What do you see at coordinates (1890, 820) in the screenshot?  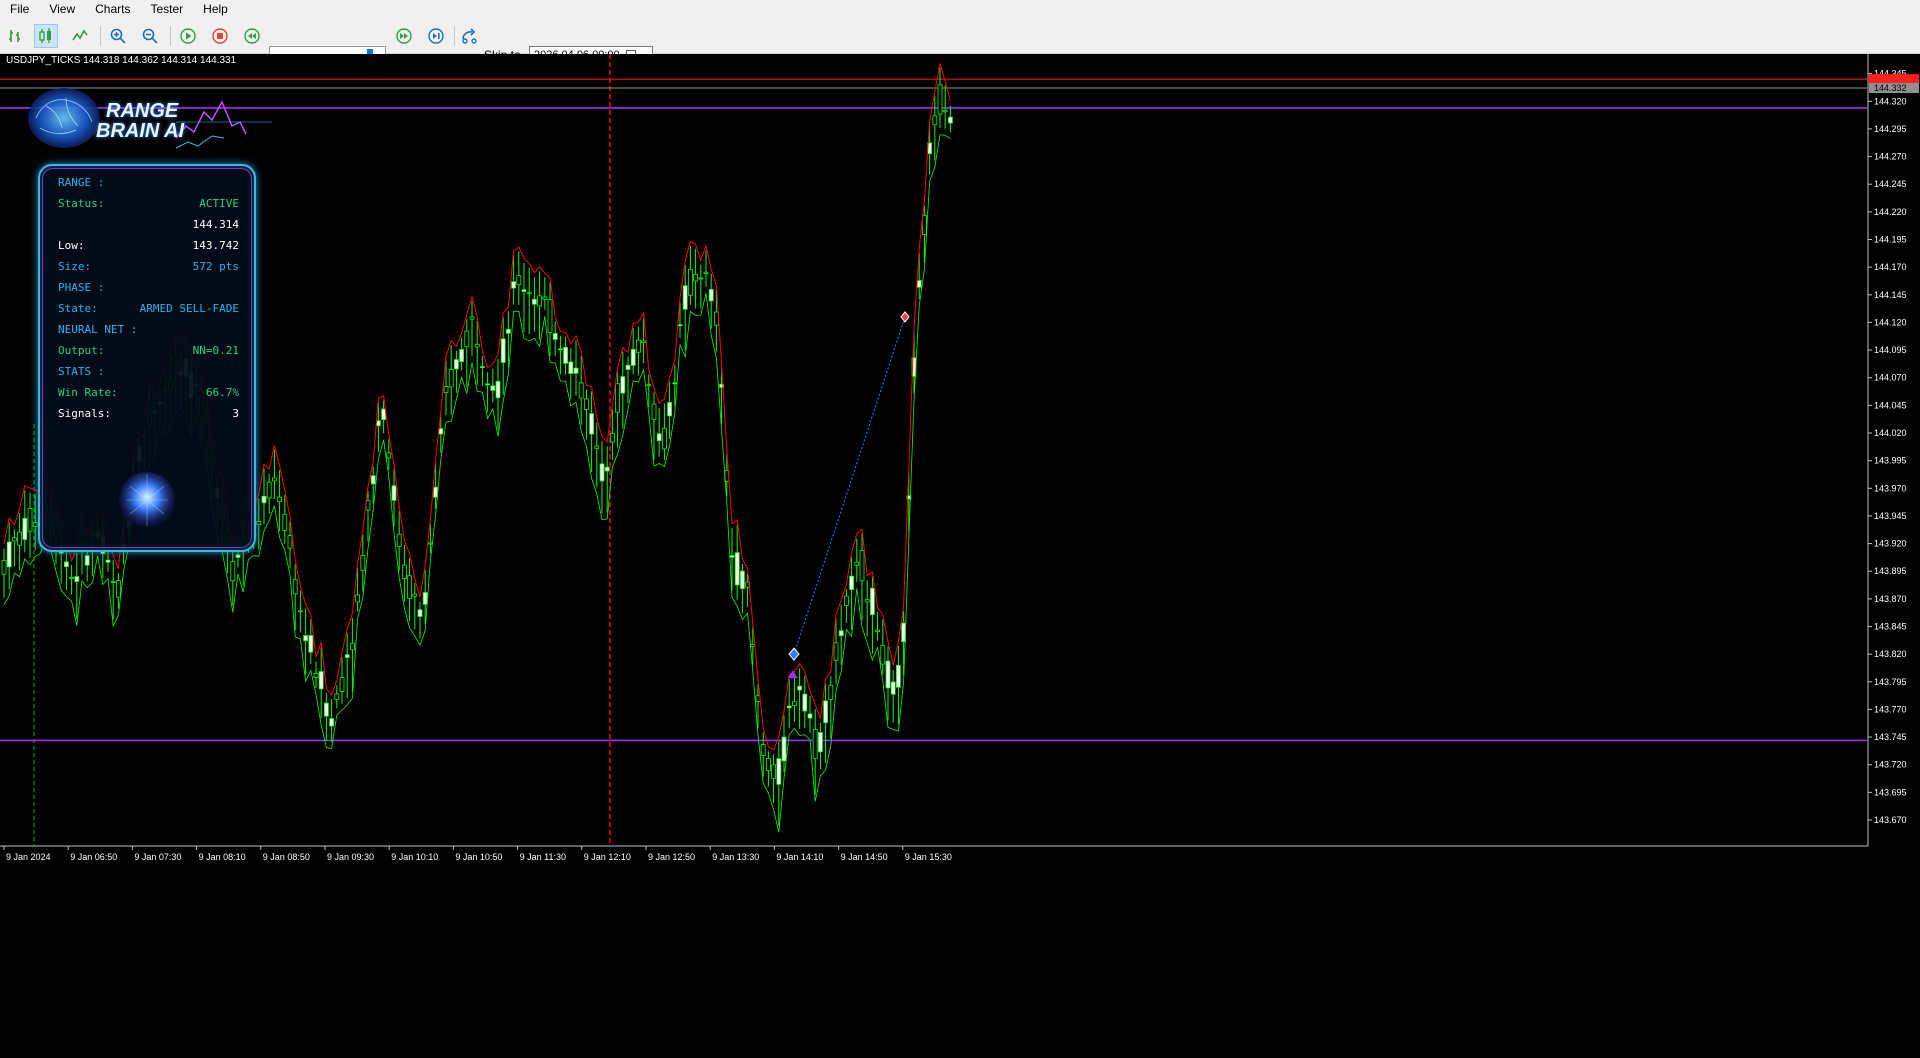 I see `price-axis-label: 143.670` at bounding box center [1890, 820].